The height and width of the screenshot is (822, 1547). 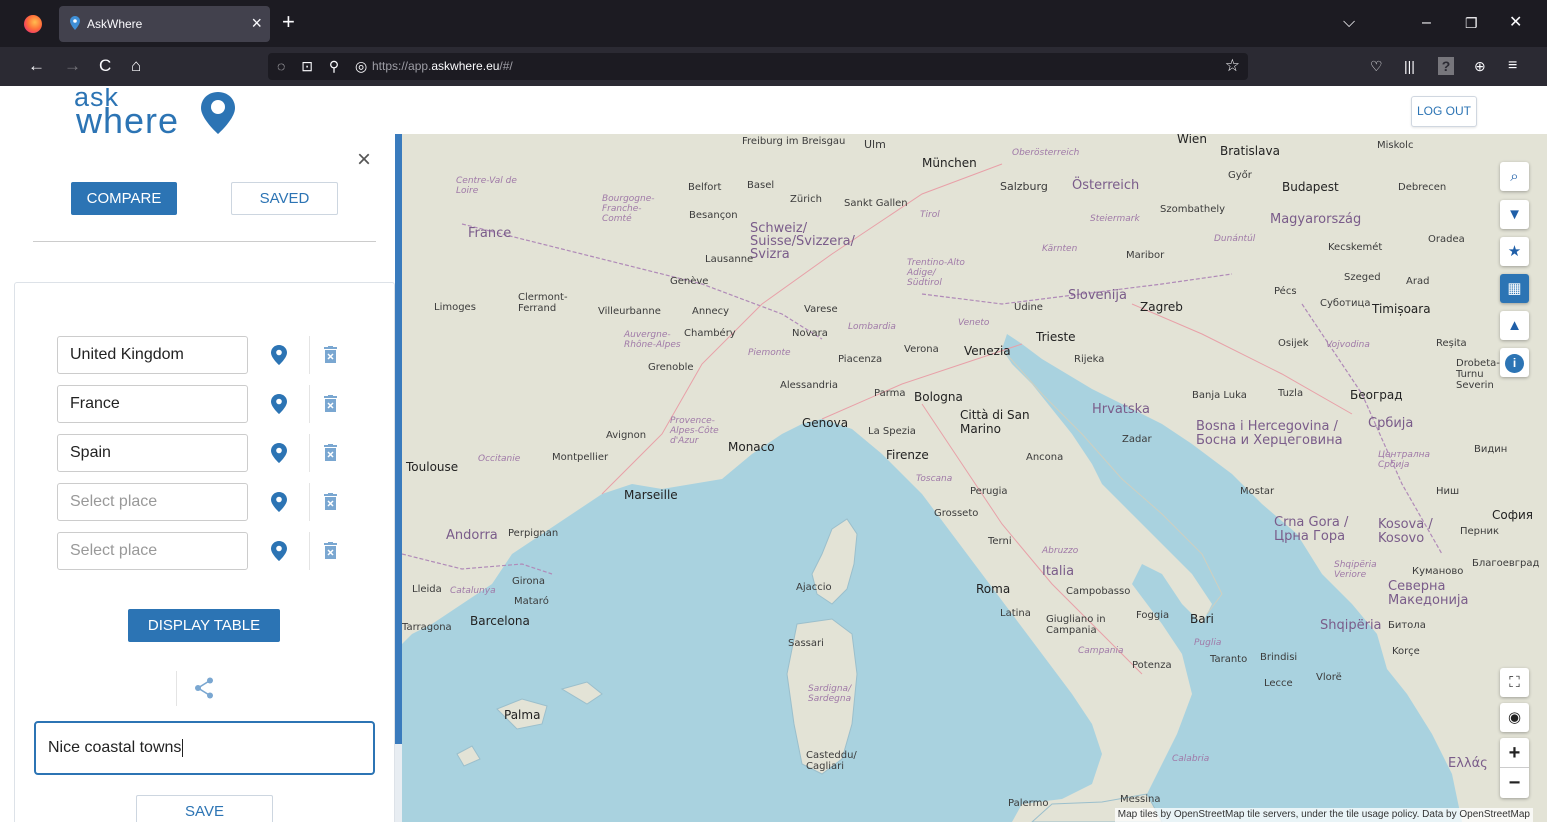 What do you see at coordinates (1376, 66) in the screenshot?
I see `pocket-icon: ♡` at bounding box center [1376, 66].